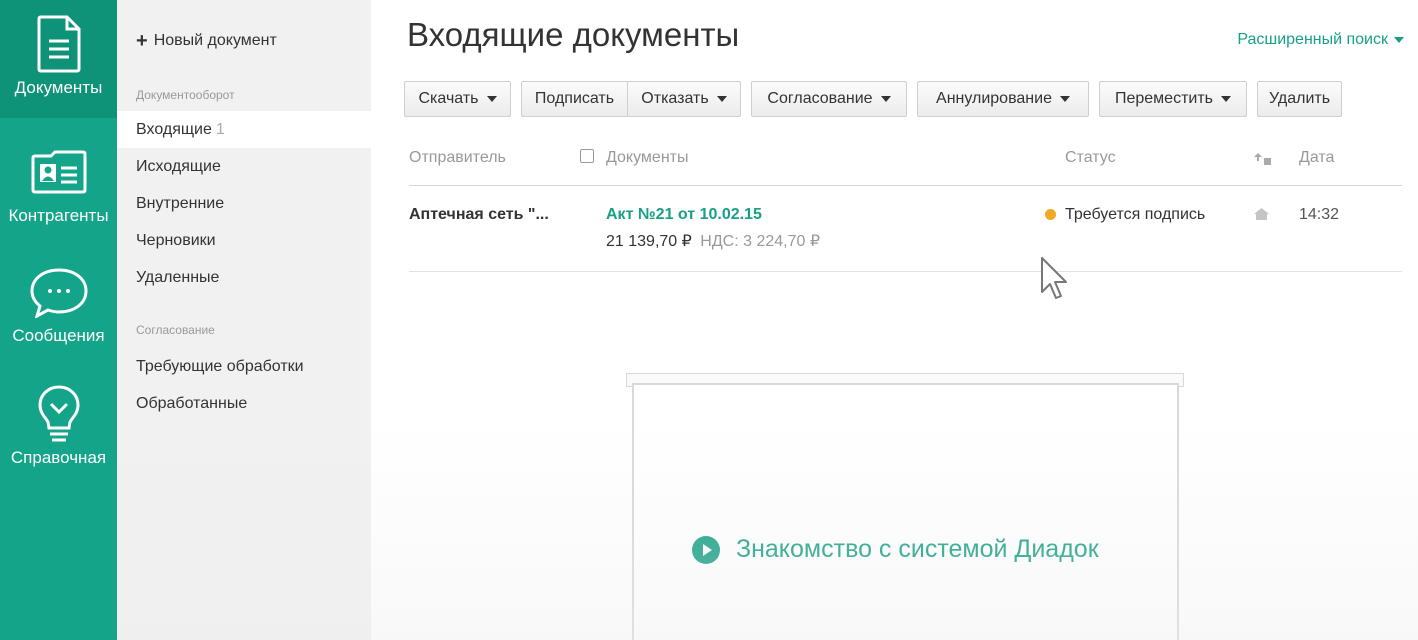  Describe the element at coordinates (917, 549) in the screenshot. I see `intro-video-label: Знакомство с системой Диадок` at that location.